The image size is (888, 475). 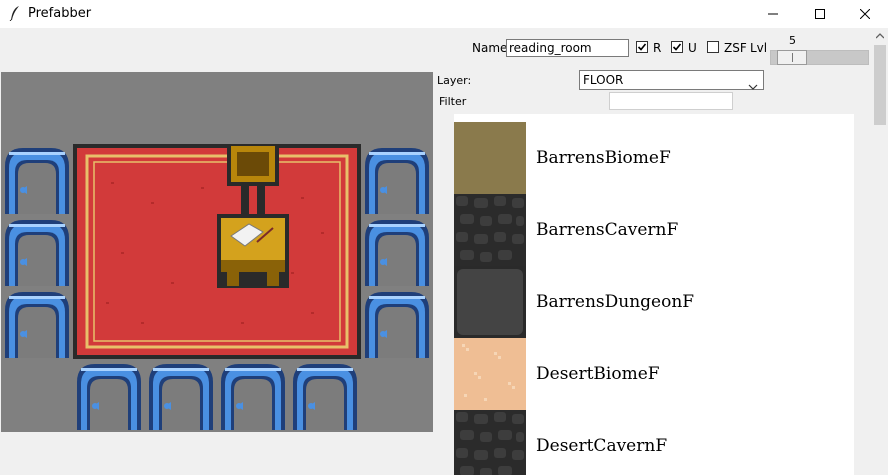 I want to click on close-button, so click(x=865, y=14).